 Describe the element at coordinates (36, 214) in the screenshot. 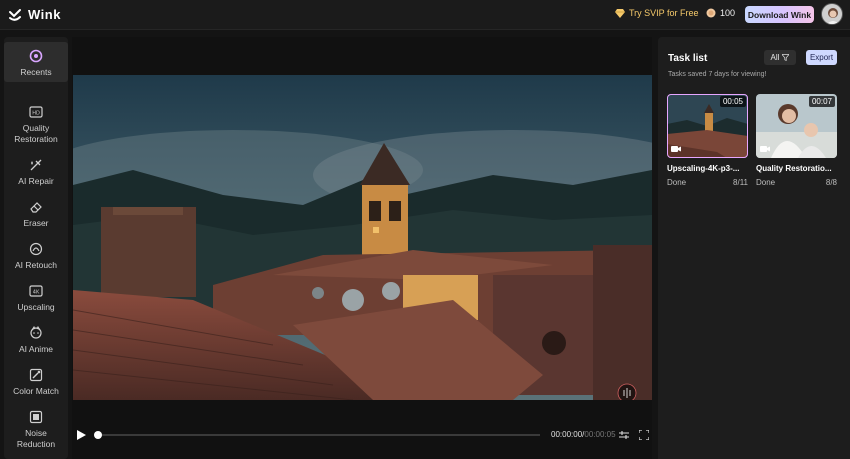

I see `sidebar-item-eraser: Eraser` at that location.